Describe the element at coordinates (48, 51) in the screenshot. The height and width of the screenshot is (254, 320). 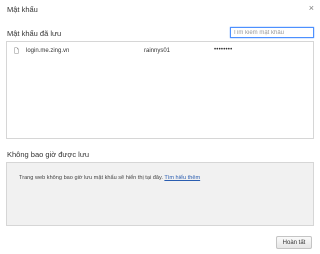
I see `entry-site: login.me.zing.vn` at that location.